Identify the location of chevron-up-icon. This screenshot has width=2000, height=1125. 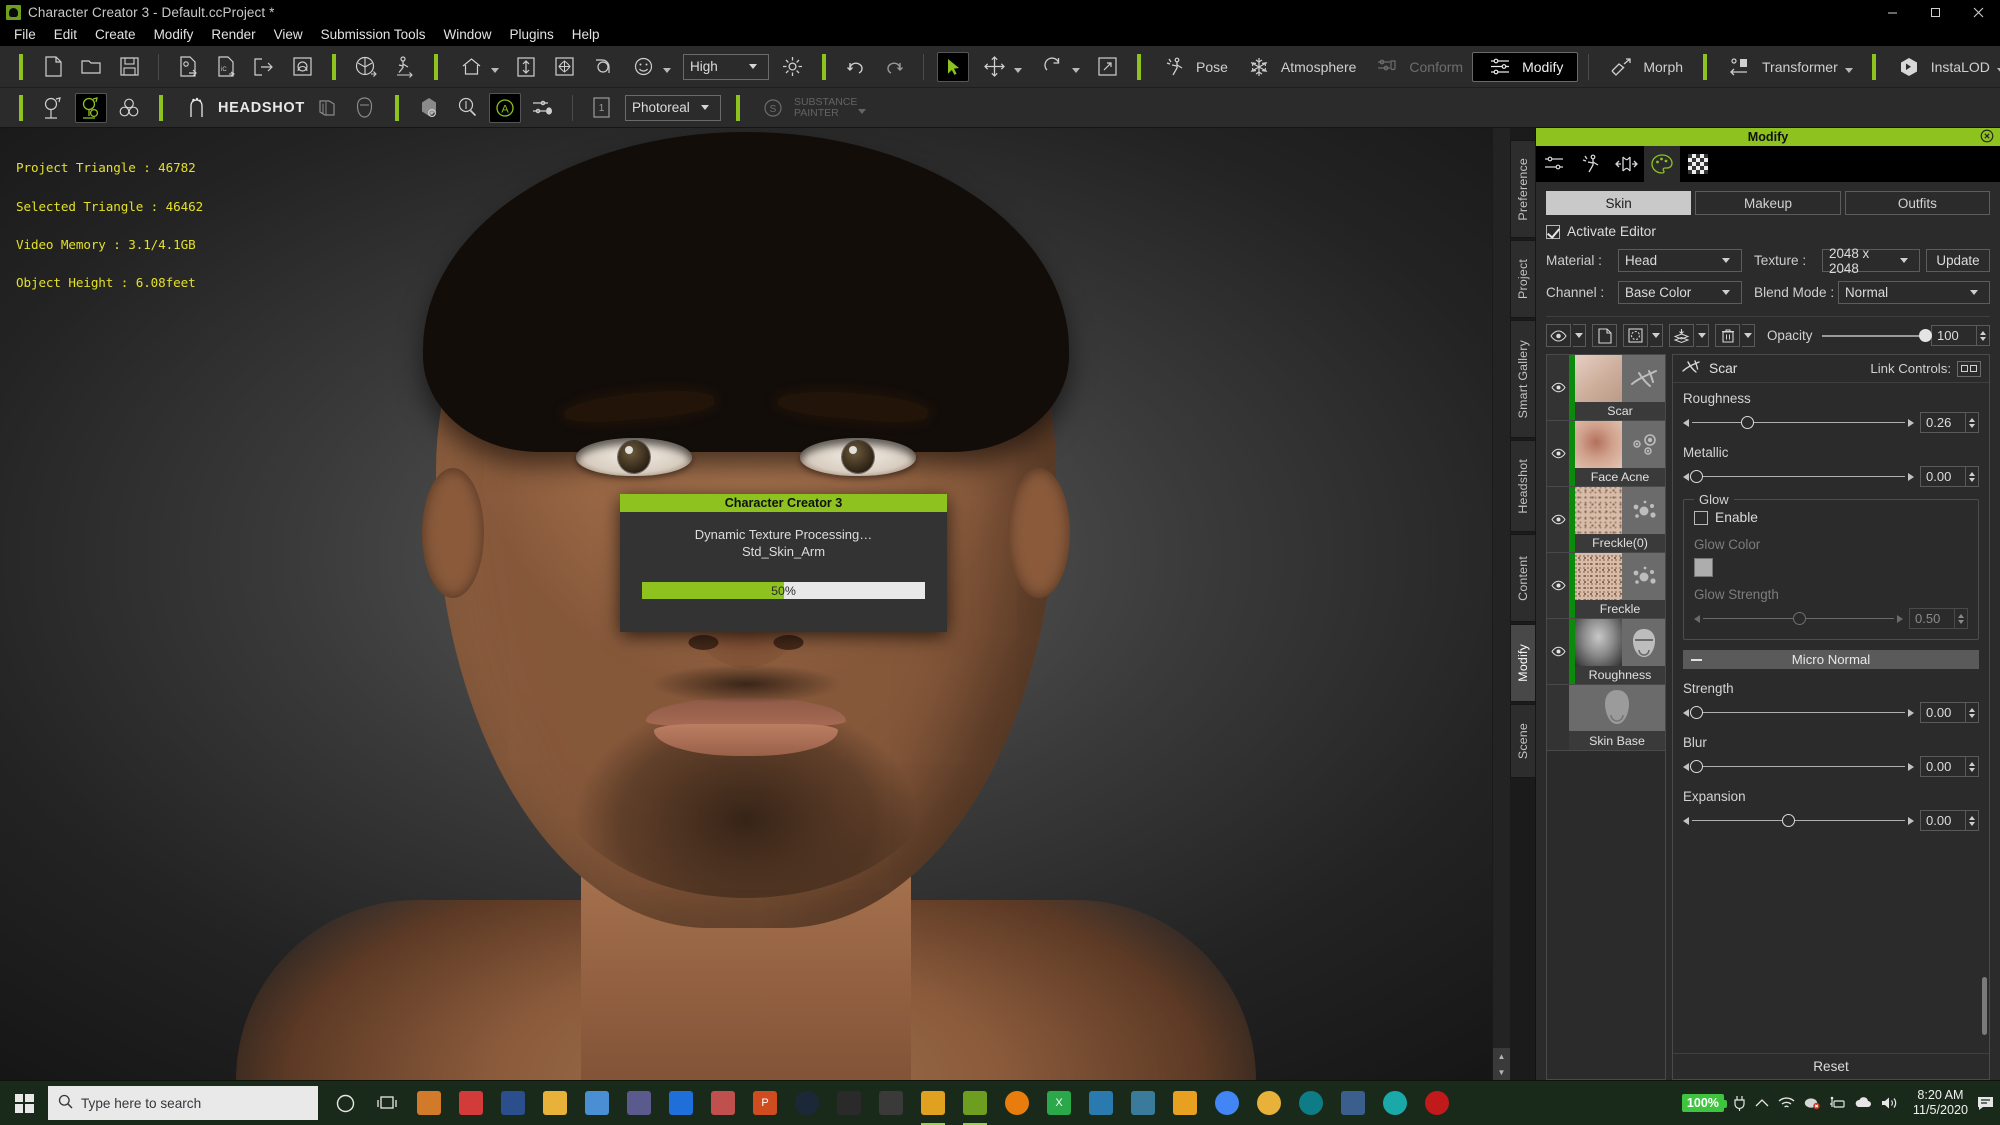
(1762, 1103).